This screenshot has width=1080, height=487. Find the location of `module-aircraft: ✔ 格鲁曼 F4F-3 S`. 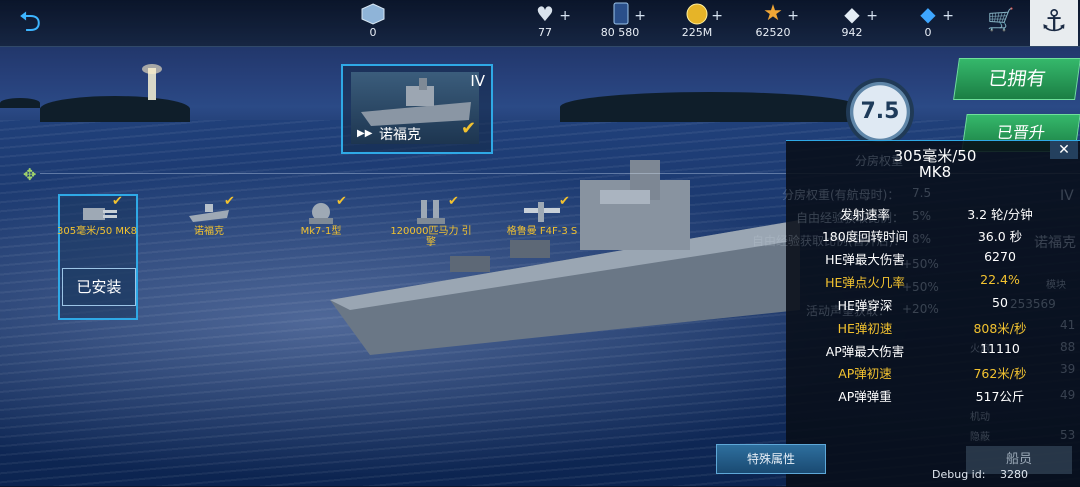

module-aircraft: ✔ 格鲁曼 F4F-3 S is located at coordinates (542, 223).